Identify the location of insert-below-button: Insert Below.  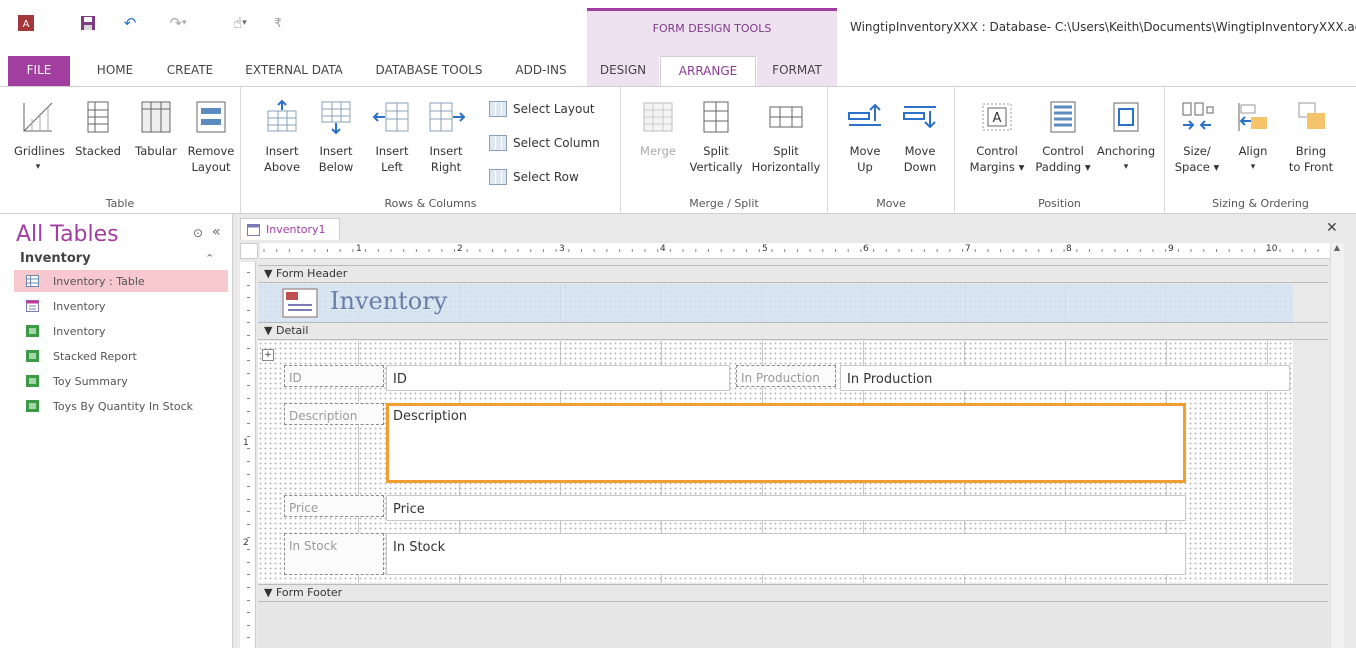
(336, 134).